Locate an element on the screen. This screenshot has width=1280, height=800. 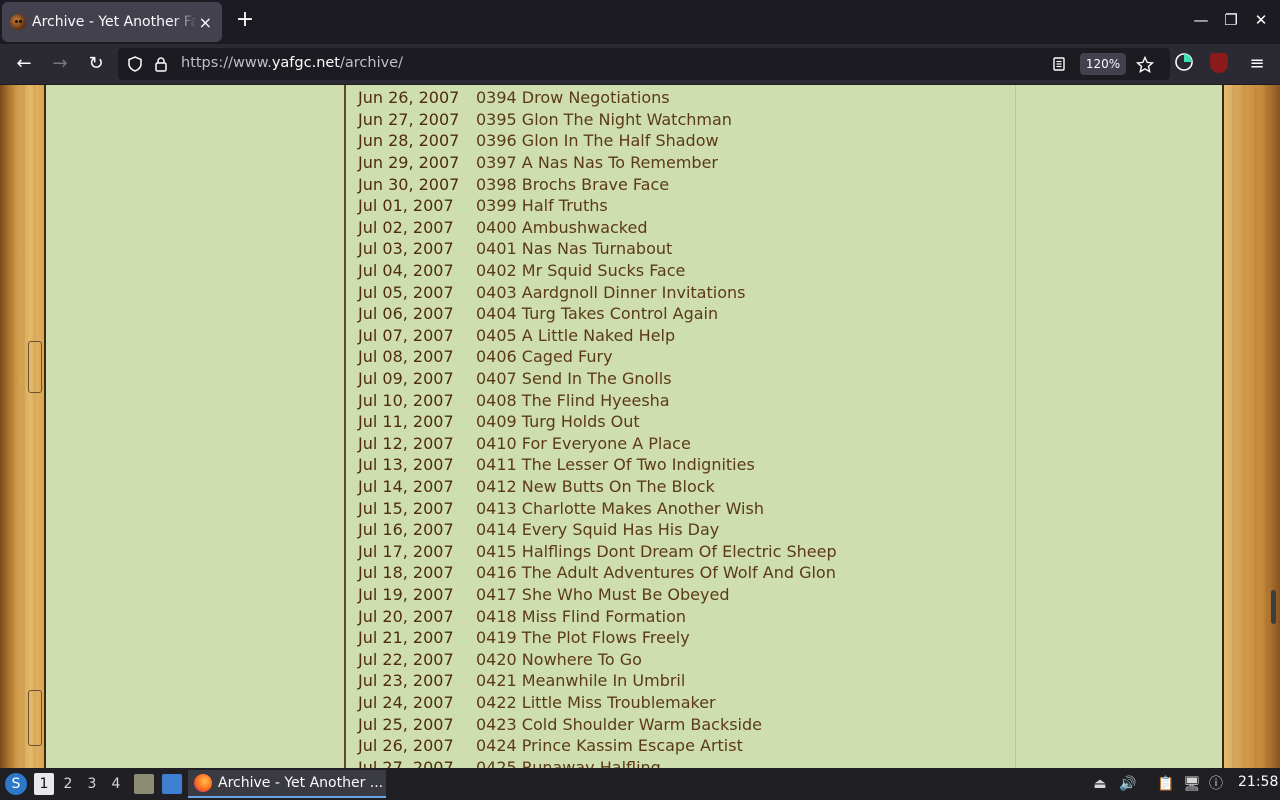
url-bar: https://www.yafgc.net/archive/ 120% is located at coordinates (644, 64).